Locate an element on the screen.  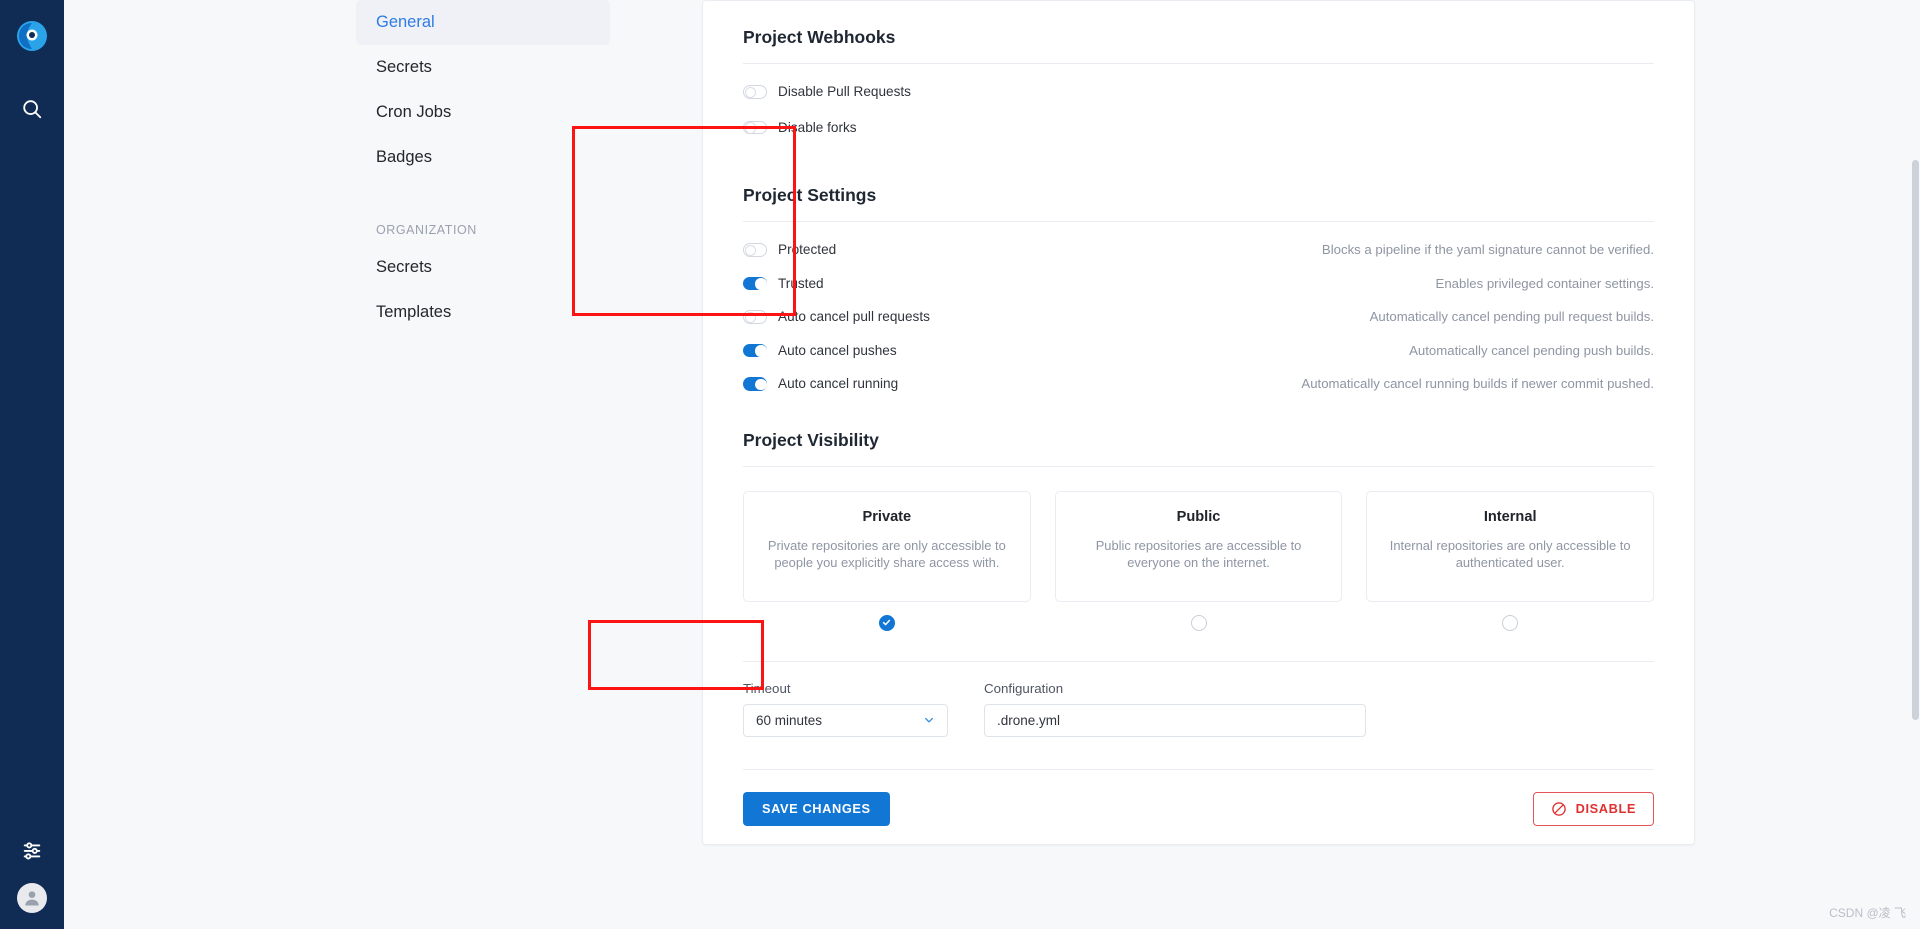
configuration-input: .drone.yml is located at coordinates (1175, 720).